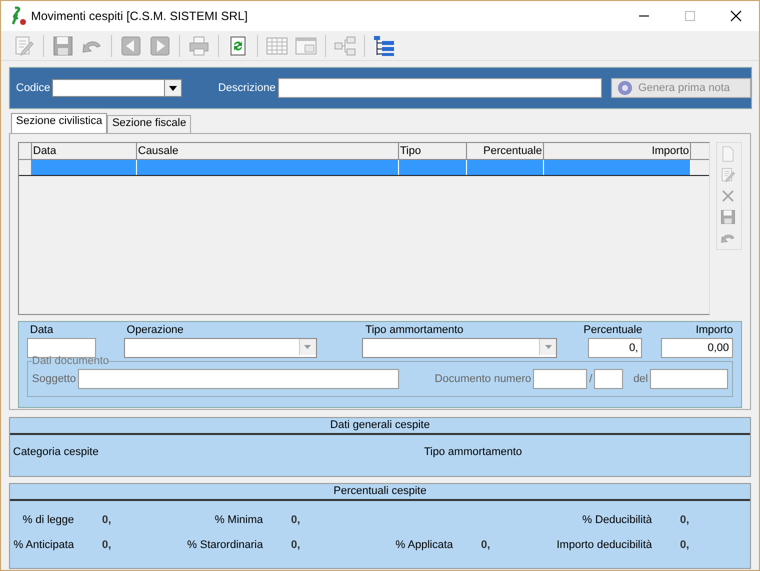 This screenshot has width=760, height=571. Describe the element at coordinates (714, 331) in the screenshot. I see `field-label: Importo` at that location.